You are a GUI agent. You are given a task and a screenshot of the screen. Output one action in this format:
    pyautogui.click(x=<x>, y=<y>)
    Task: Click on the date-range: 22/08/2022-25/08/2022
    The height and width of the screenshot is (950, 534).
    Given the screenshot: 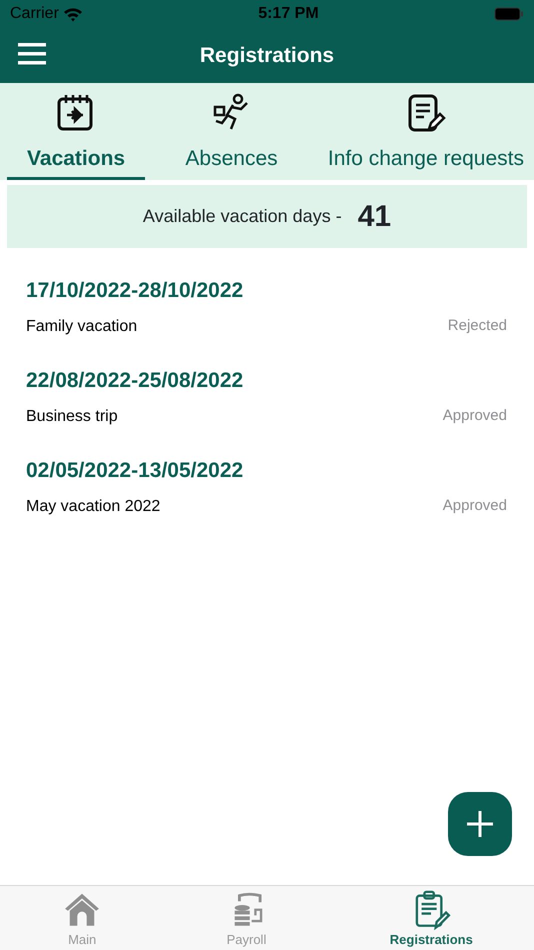 What is the action you would take?
    pyautogui.click(x=135, y=381)
    